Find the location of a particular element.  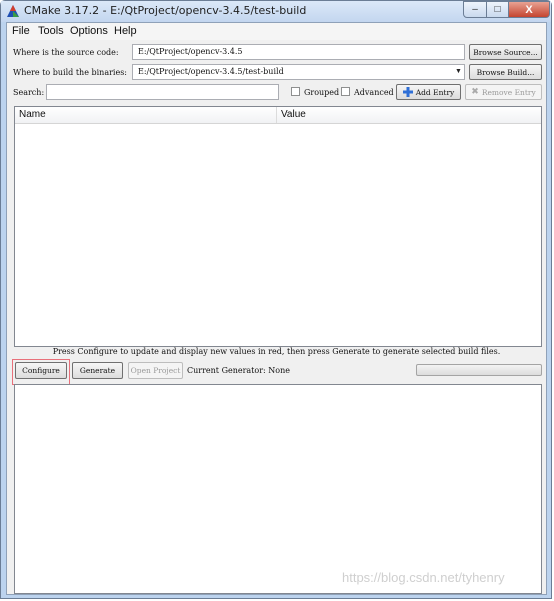

menu-tools: Tools is located at coordinates (51, 31).